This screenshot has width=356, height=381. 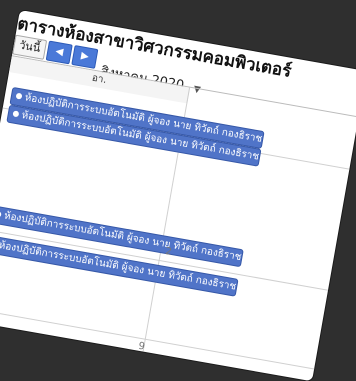 I want to click on date-number: 9, so click(x=141, y=346).